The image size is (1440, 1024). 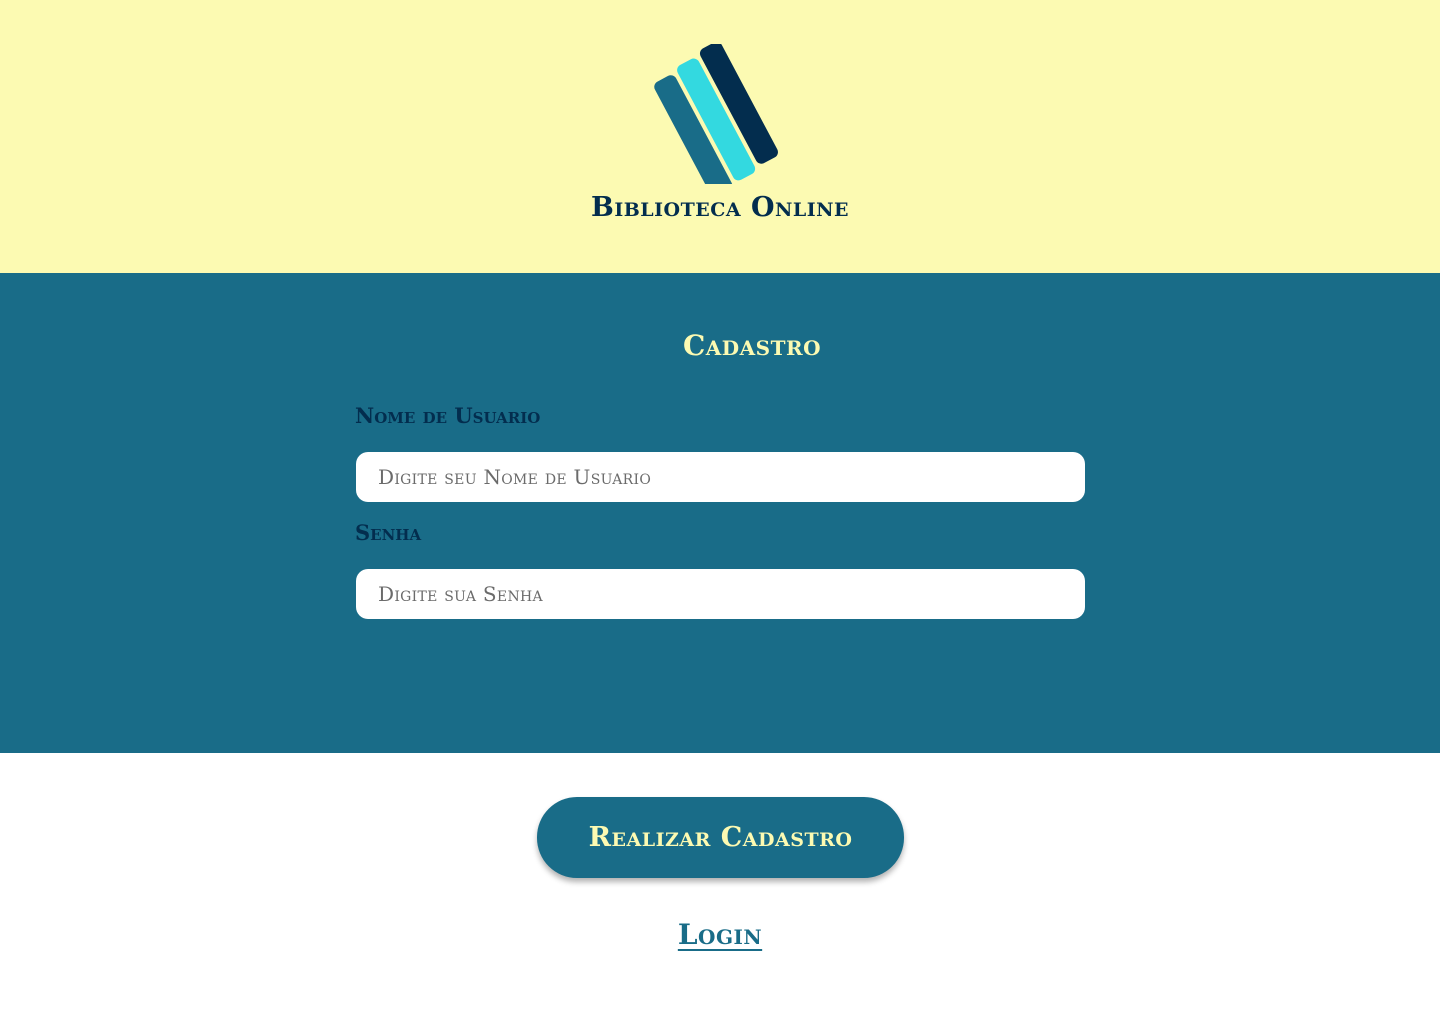 I want to click on login-link-container: Login, so click(x=720, y=934).